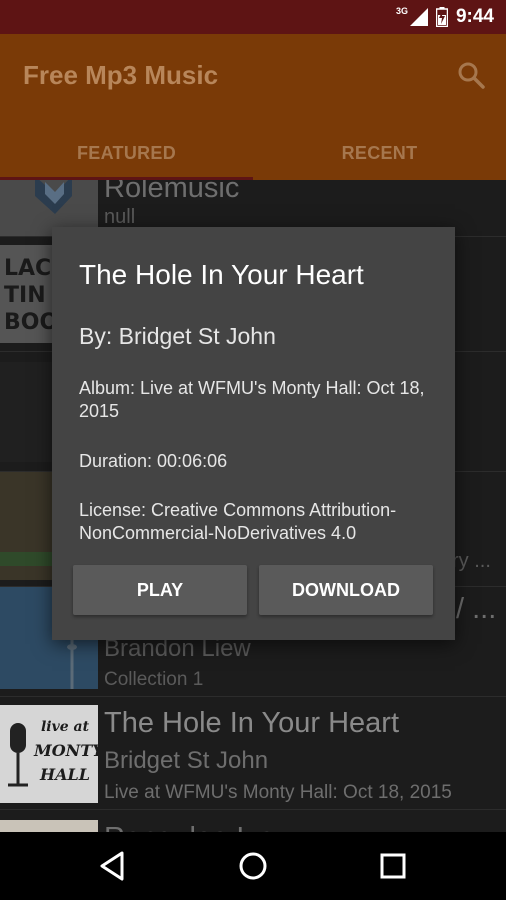 The image size is (506, 900). What do you see at coordinates (393, 866) in the screenshot?
I see `recents-icon` at bounding box center [393, 866].